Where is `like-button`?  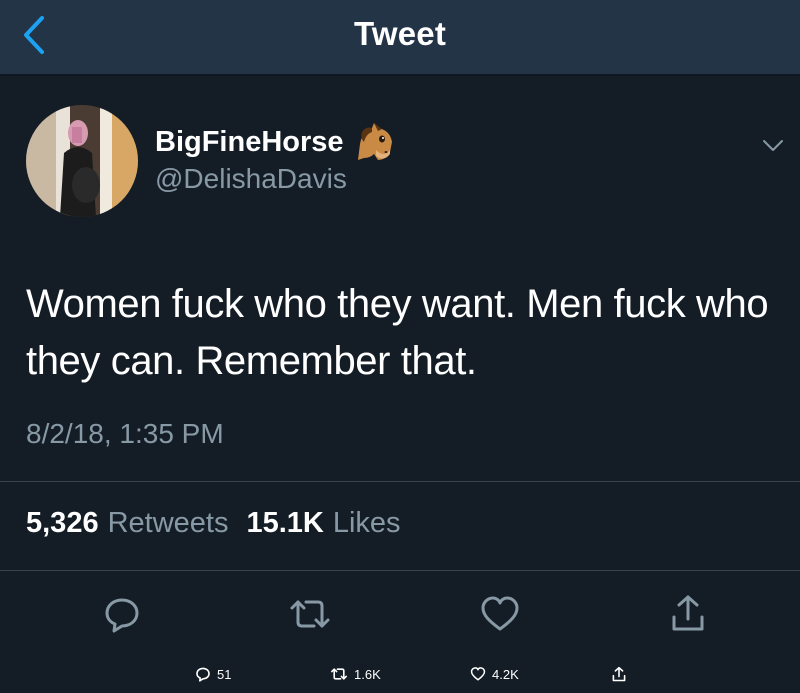 like-button is located at coordinates (500, 614).